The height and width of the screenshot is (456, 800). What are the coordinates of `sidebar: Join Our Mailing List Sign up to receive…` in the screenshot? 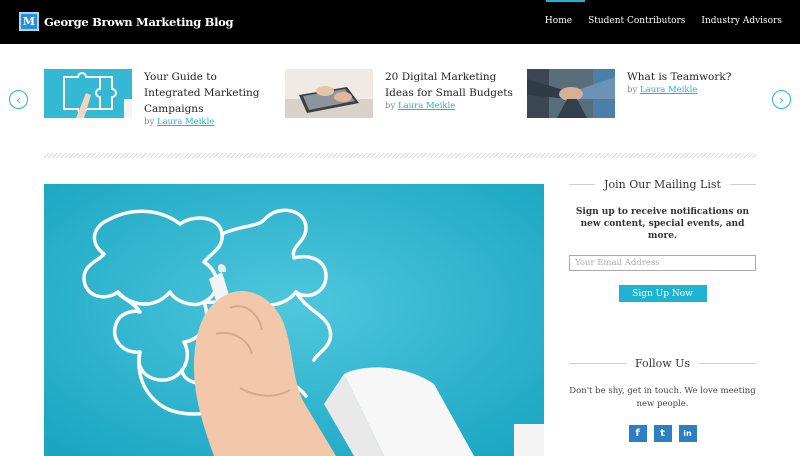 It's located at (663, 310).